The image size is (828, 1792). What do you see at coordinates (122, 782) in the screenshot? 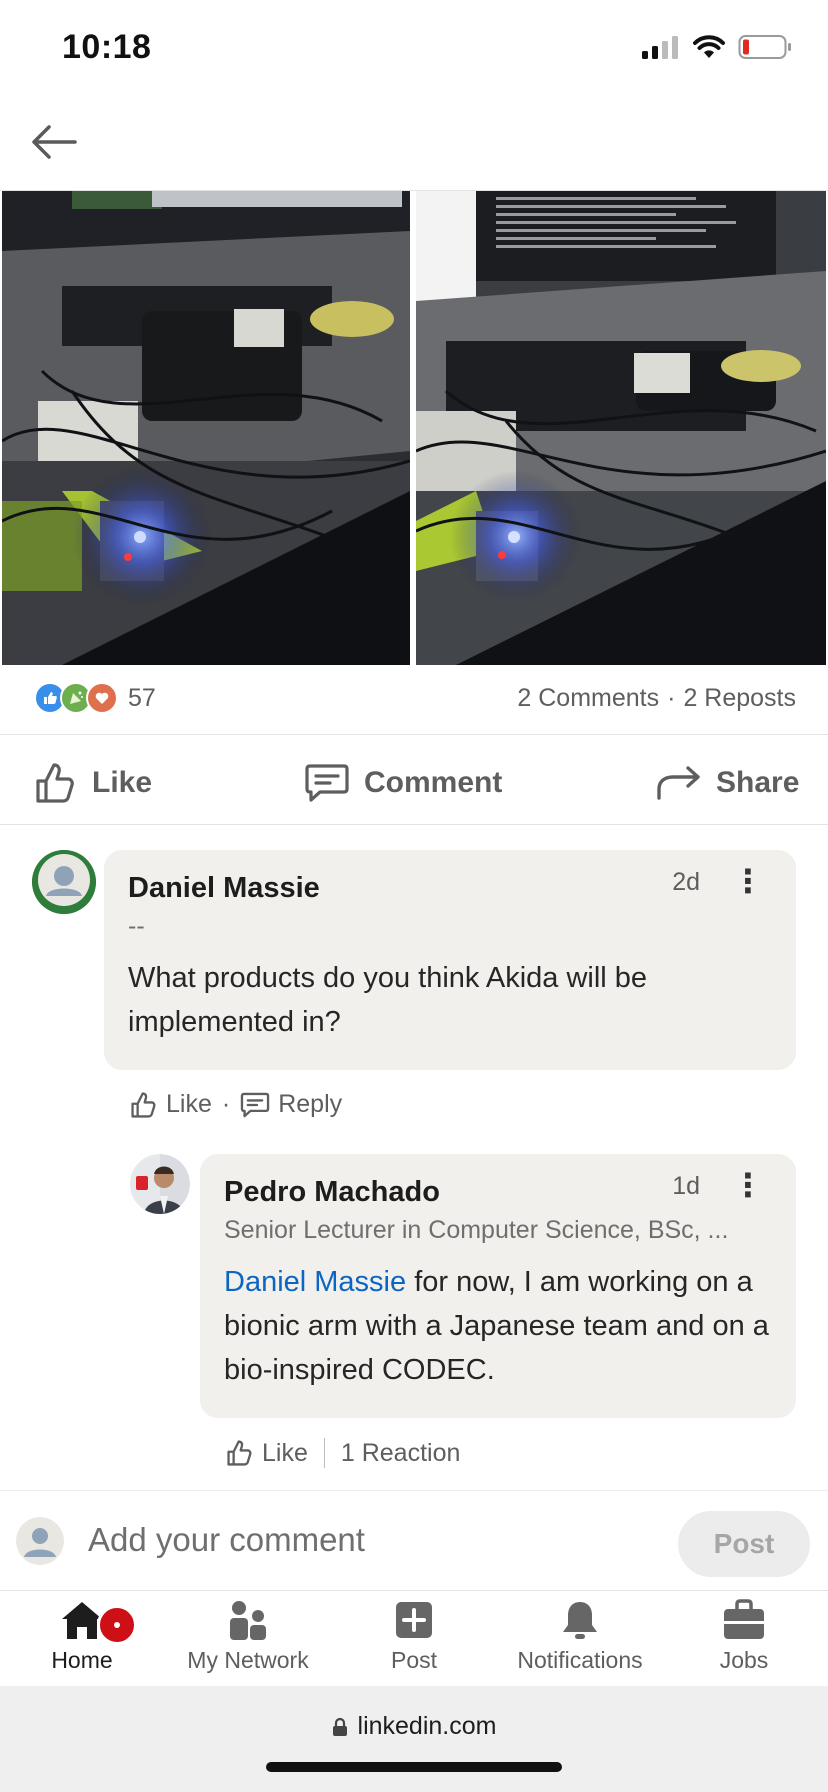
I see `like-label: Like` at bounding box center [122, 782].